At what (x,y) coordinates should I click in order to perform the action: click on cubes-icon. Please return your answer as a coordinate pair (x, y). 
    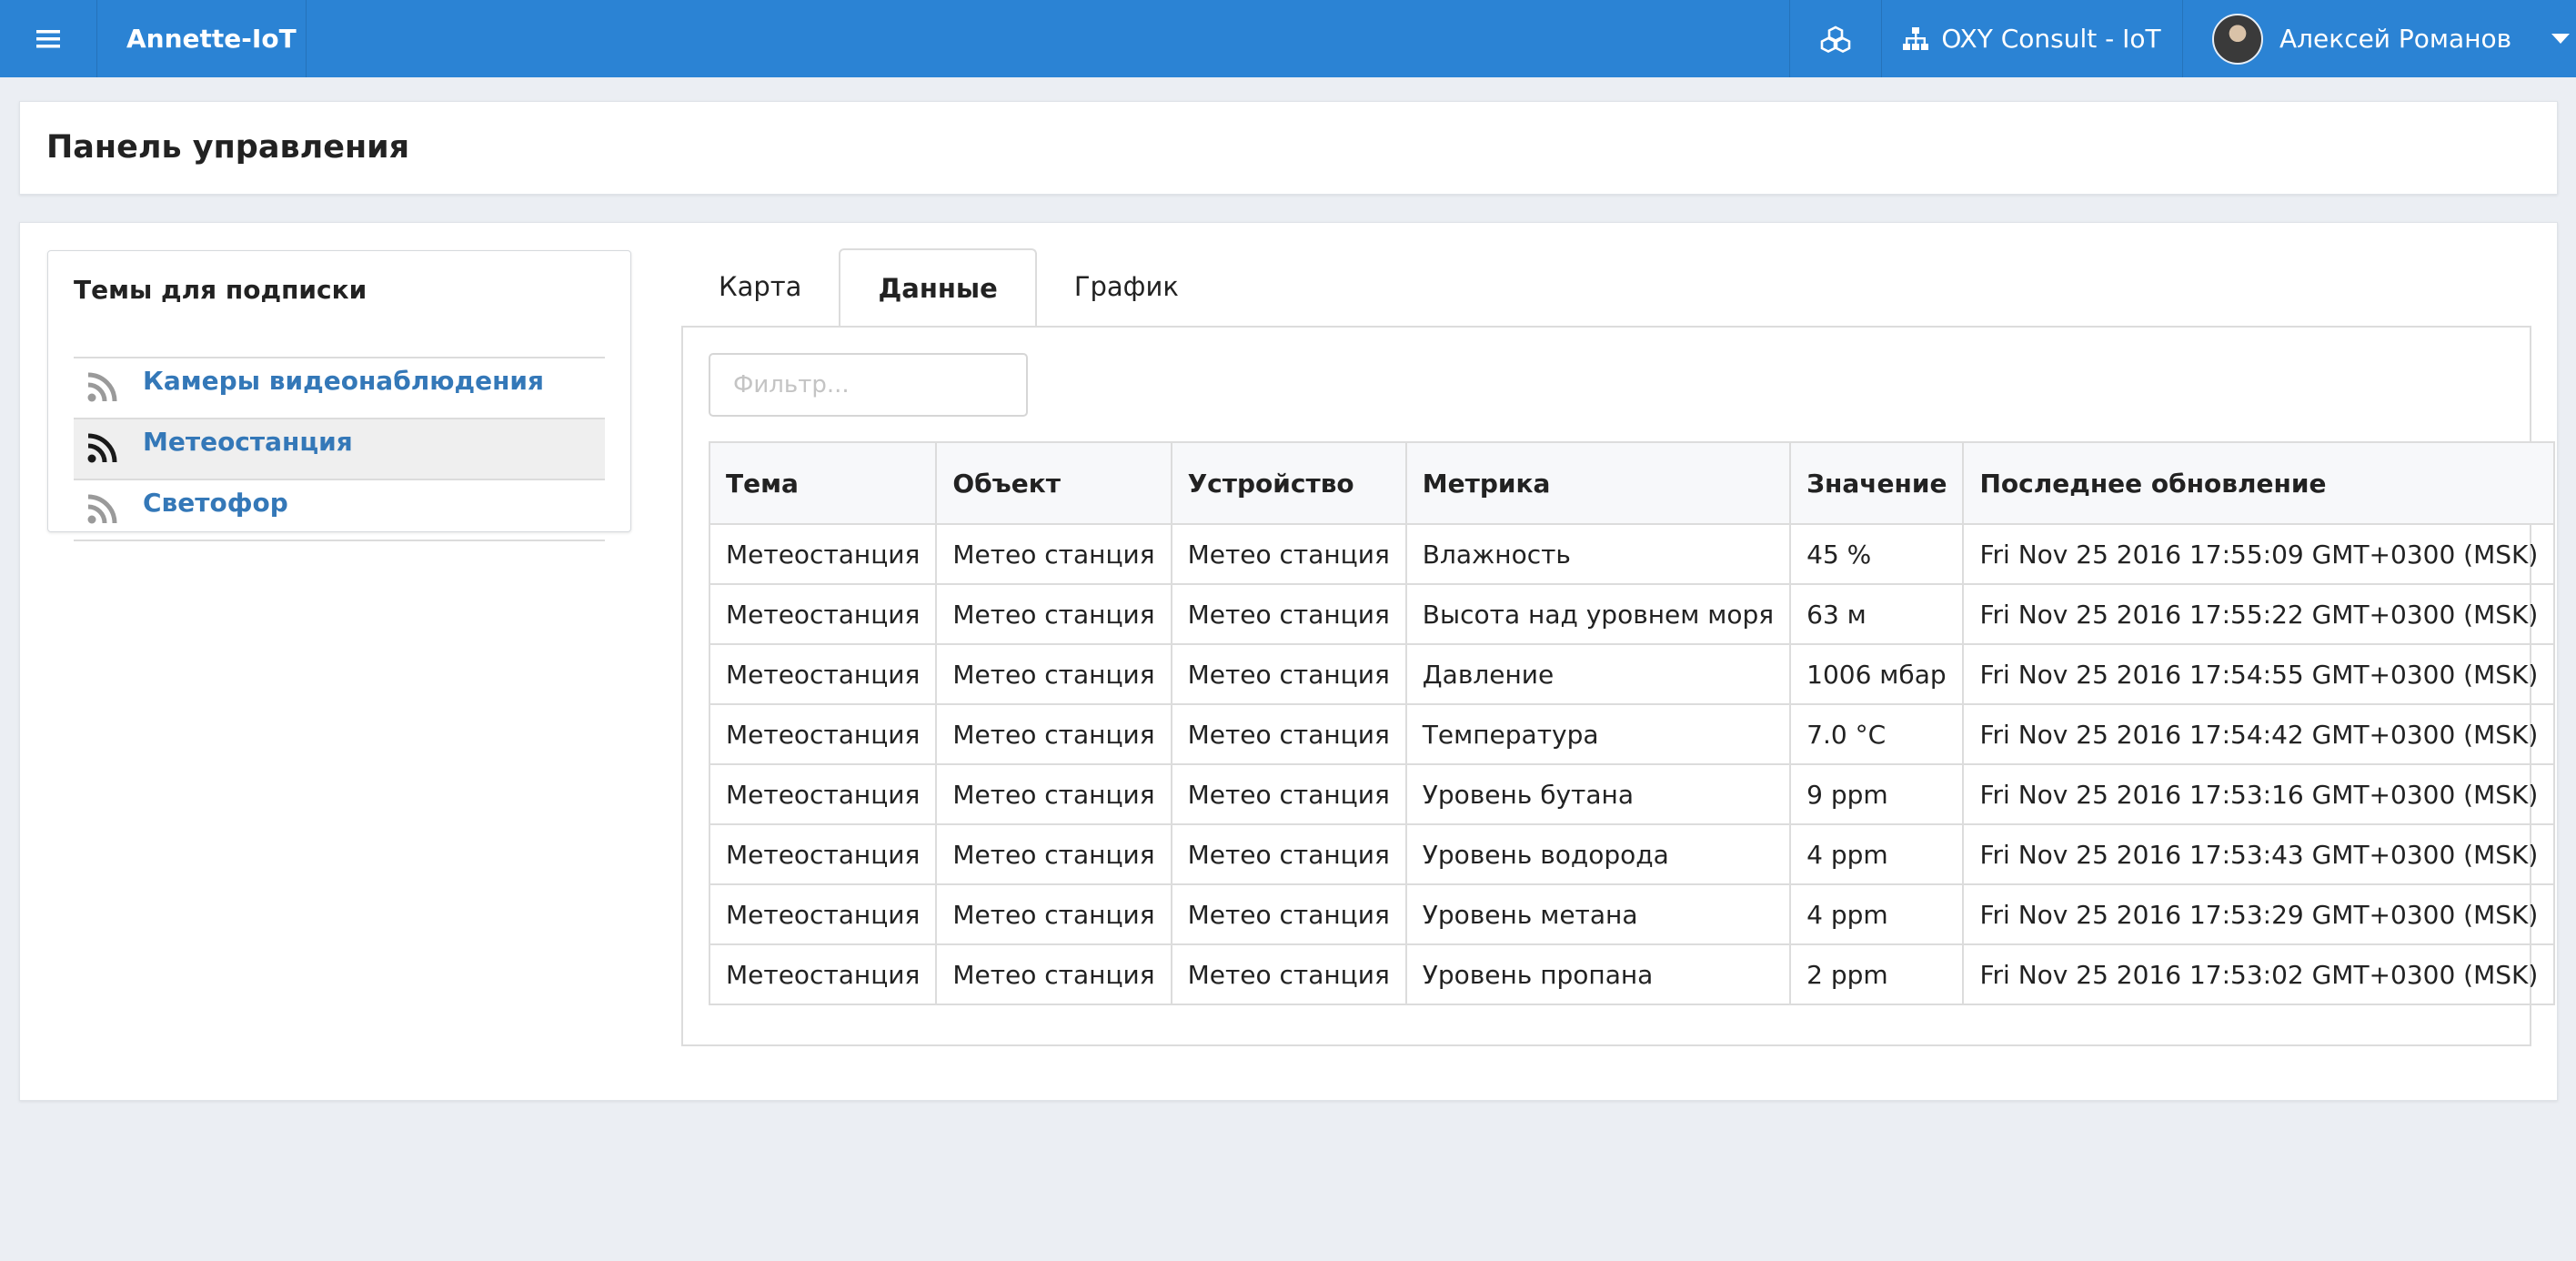
    Looking at the image, I should click on (1835, 39).